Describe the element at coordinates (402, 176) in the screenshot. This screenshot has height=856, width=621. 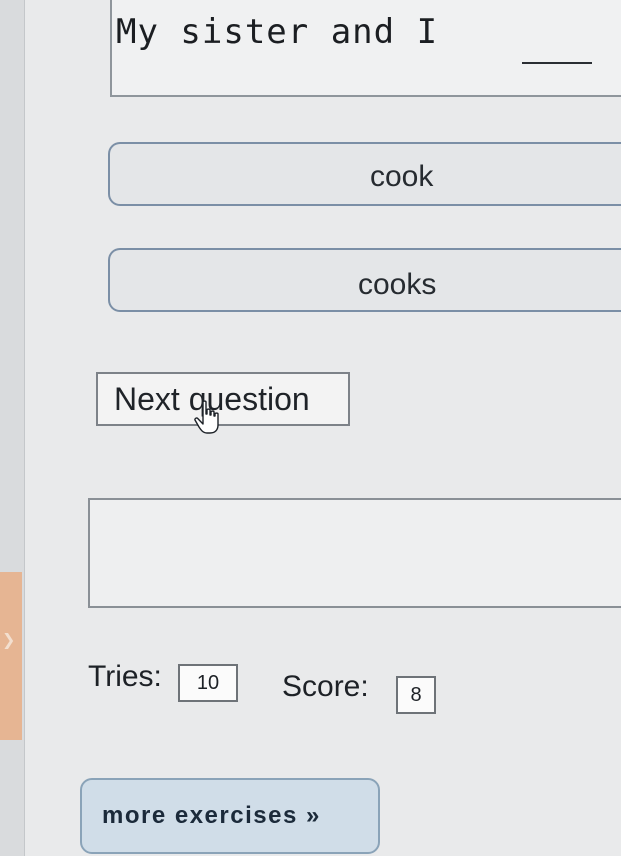
I see `answer-option-label: cook` at that location.